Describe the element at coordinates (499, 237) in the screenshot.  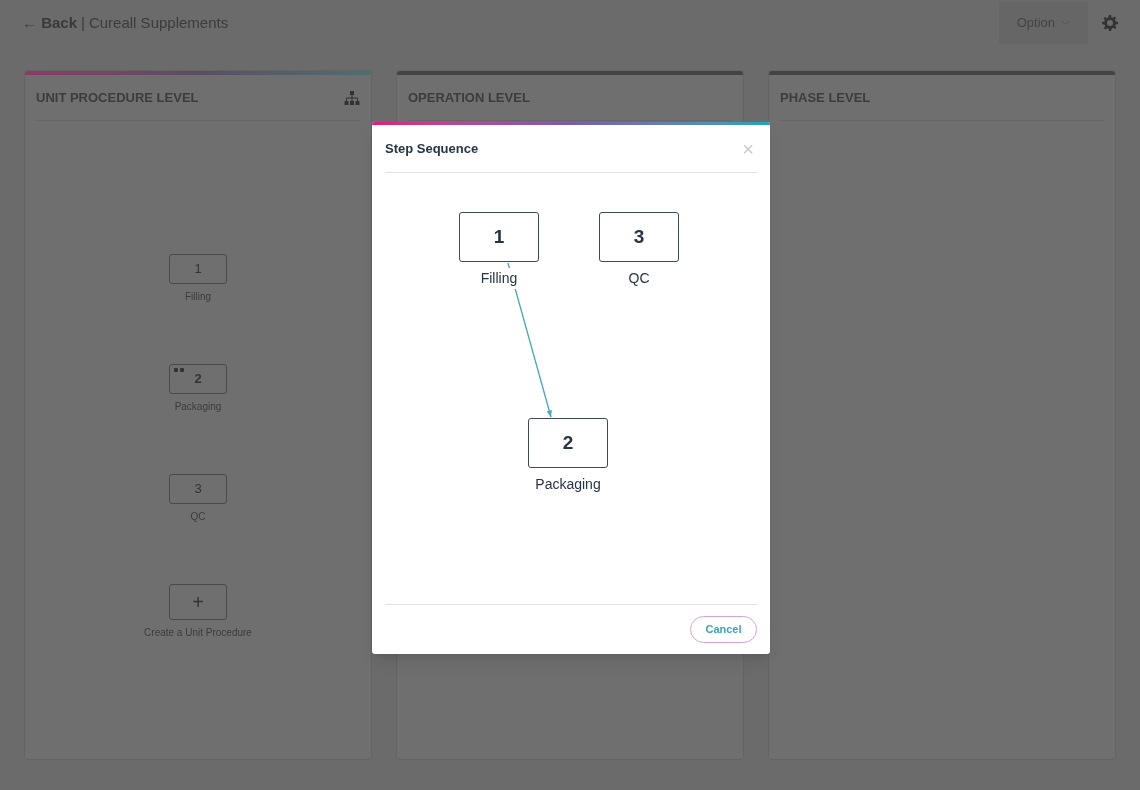
I see `step-node: 1` at that location.